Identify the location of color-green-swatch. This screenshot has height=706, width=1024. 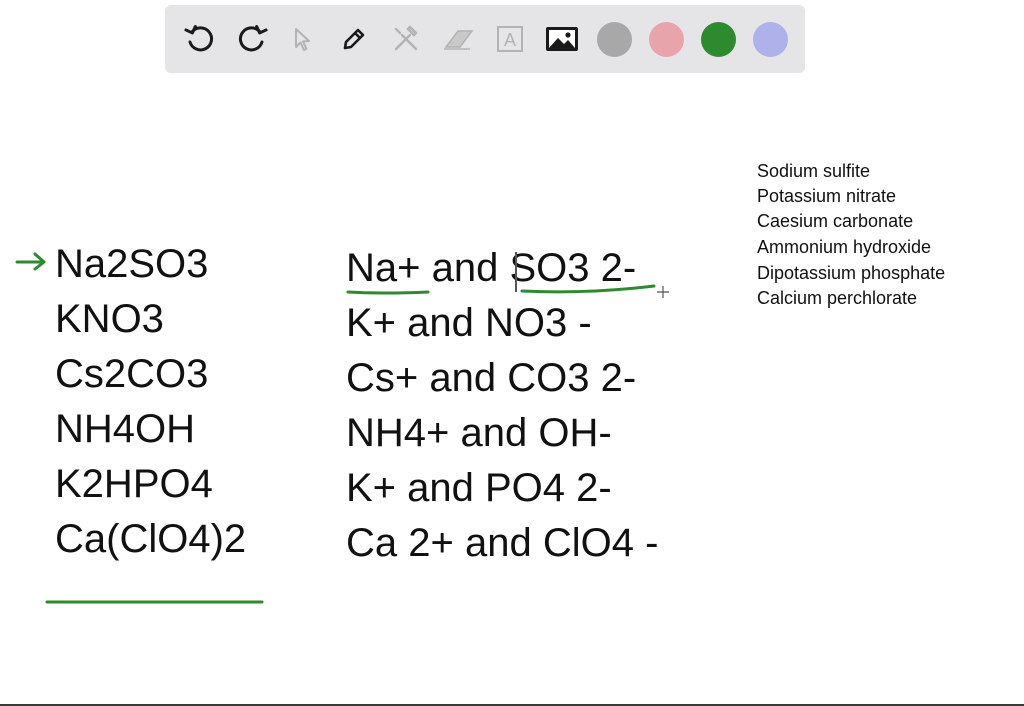
(718, 39).